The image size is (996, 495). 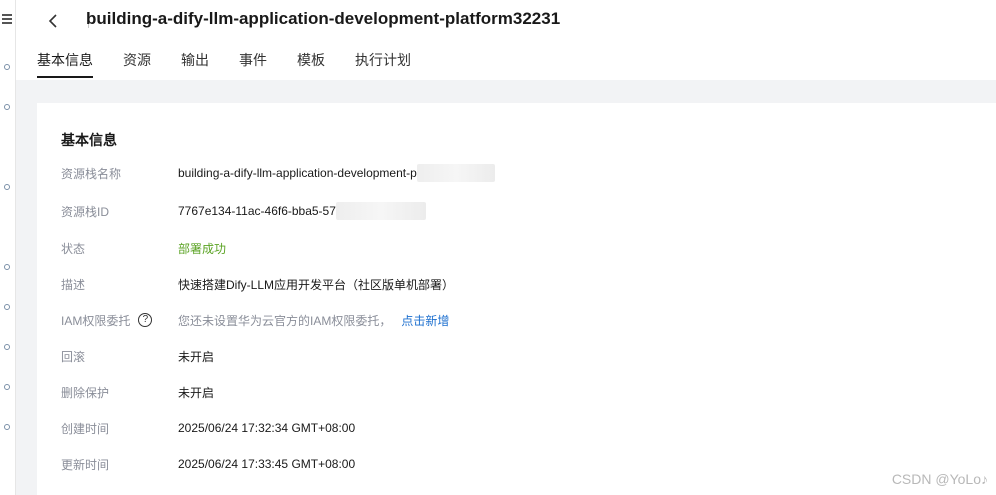 What do you see at coordinates (425, 320) in the screenshot?
I see `add-iam-delegation-link: 点击新增` at bounding box center [425, 320].